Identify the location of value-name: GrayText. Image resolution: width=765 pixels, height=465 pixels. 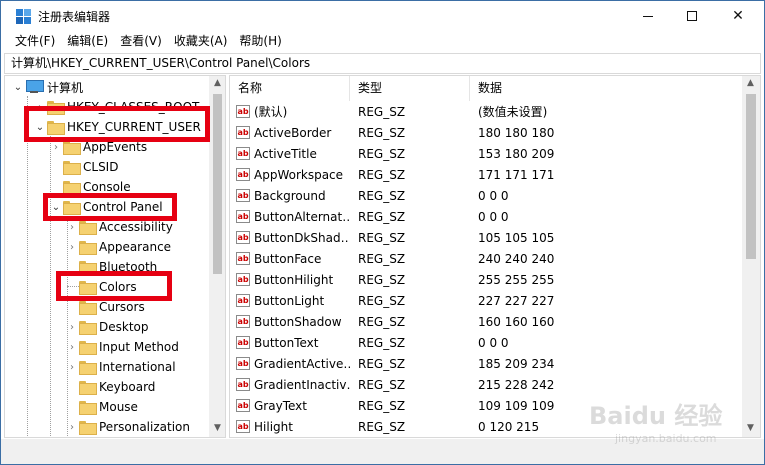
(280, 405).